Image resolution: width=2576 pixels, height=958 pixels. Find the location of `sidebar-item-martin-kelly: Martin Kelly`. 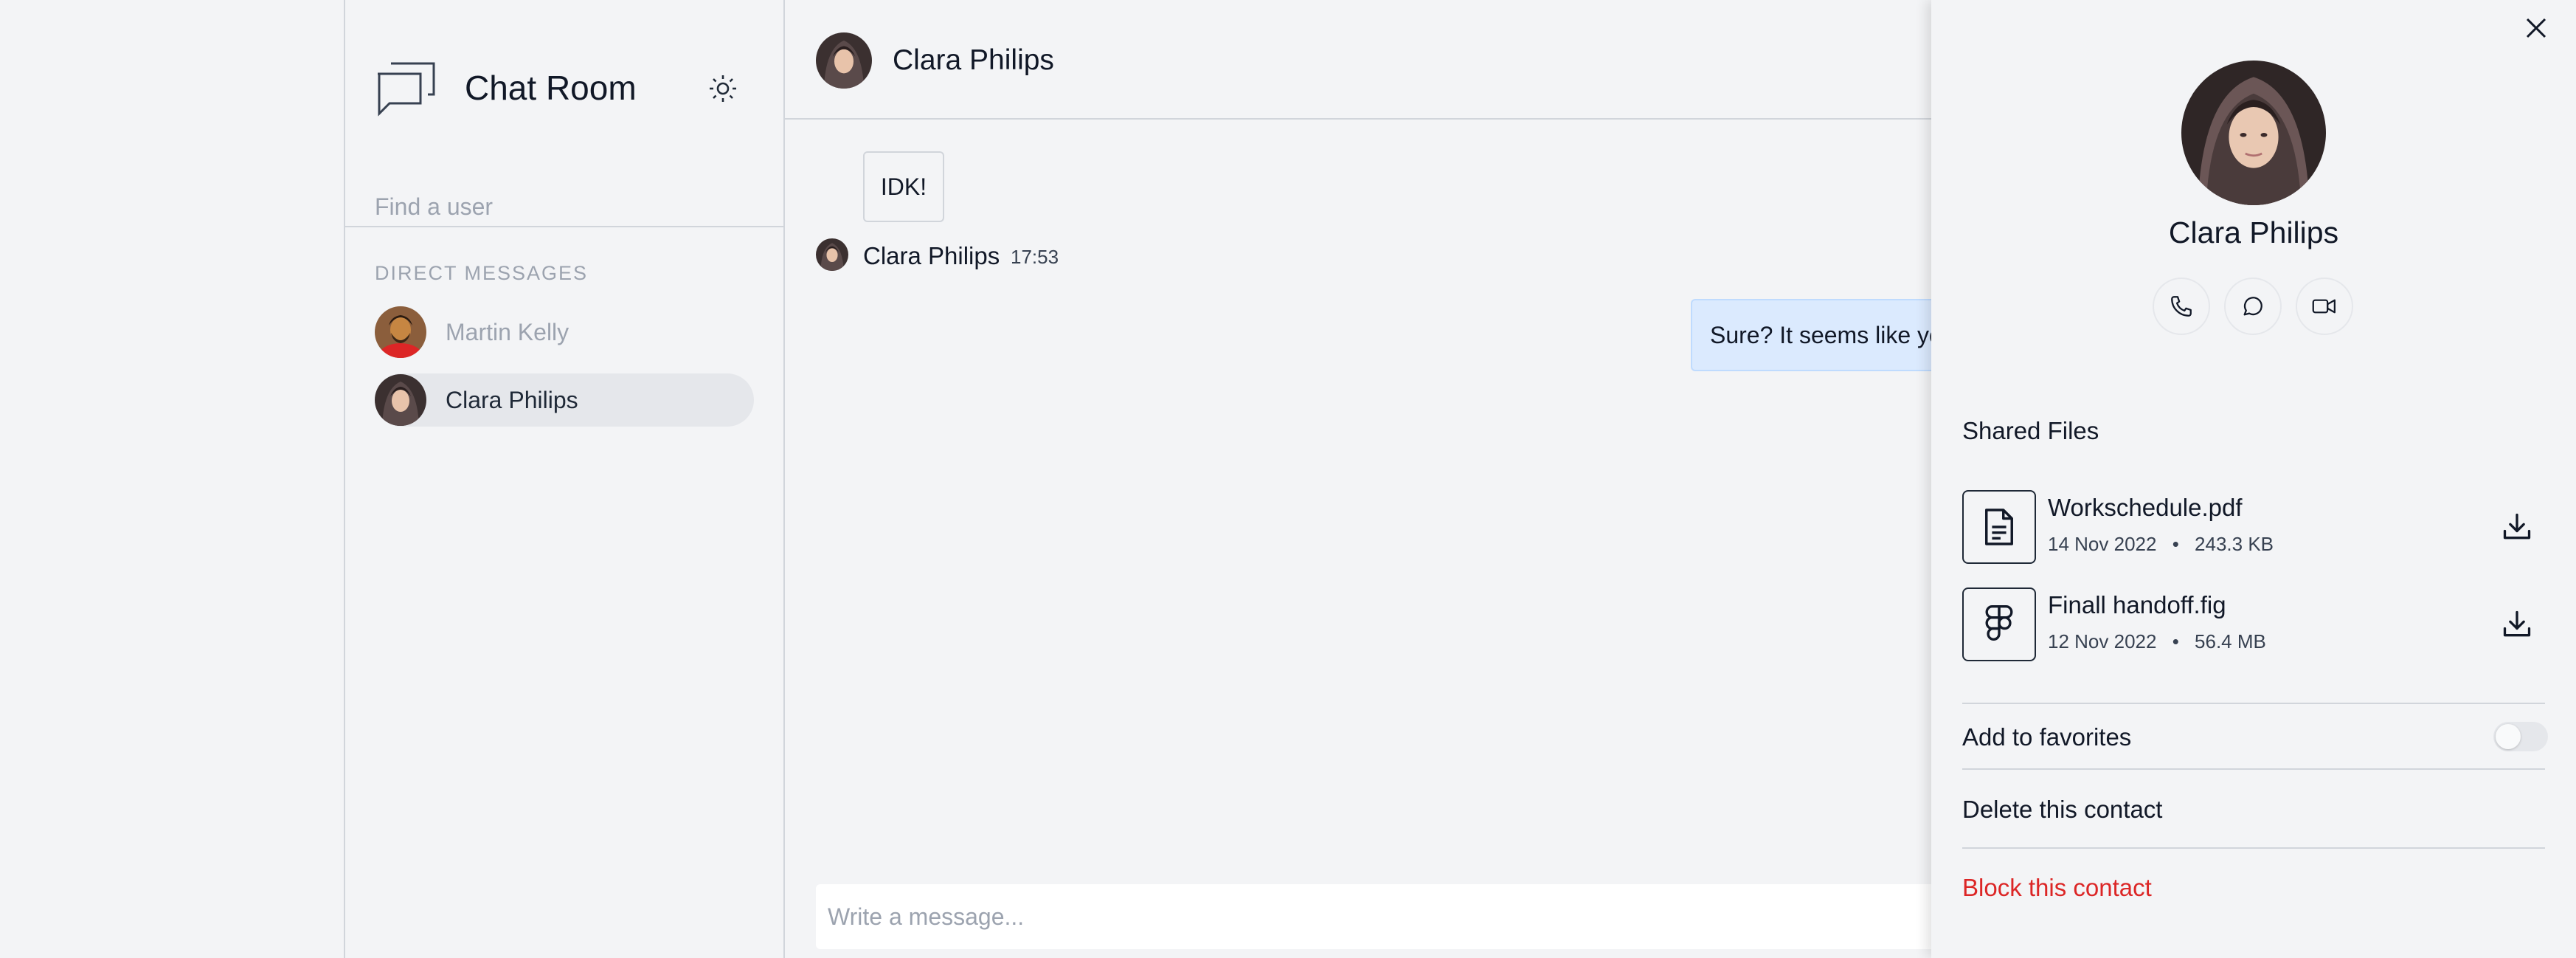

sidebar-item-martin-kelly: Martin Kelly is located at coordinates (565, 332).